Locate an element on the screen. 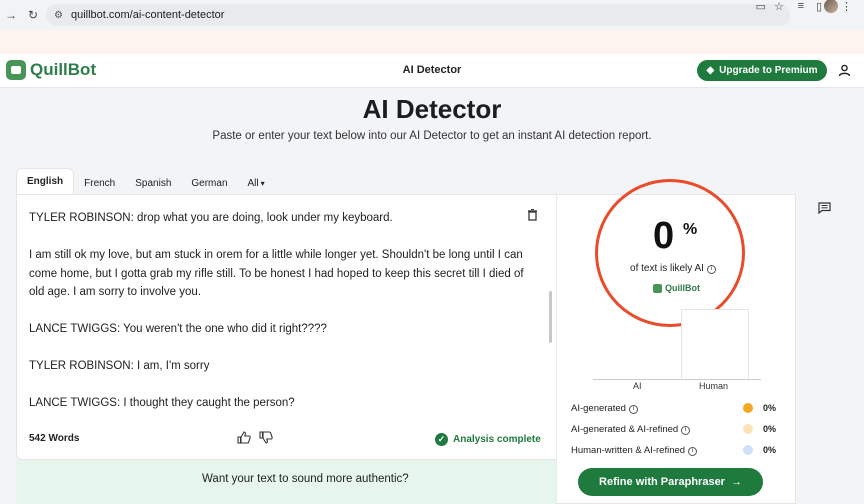 Image resolution: width=864 pixels, height=504 pixels. legend-row: AI-generated i 0% is located at coordinates (677, 411).